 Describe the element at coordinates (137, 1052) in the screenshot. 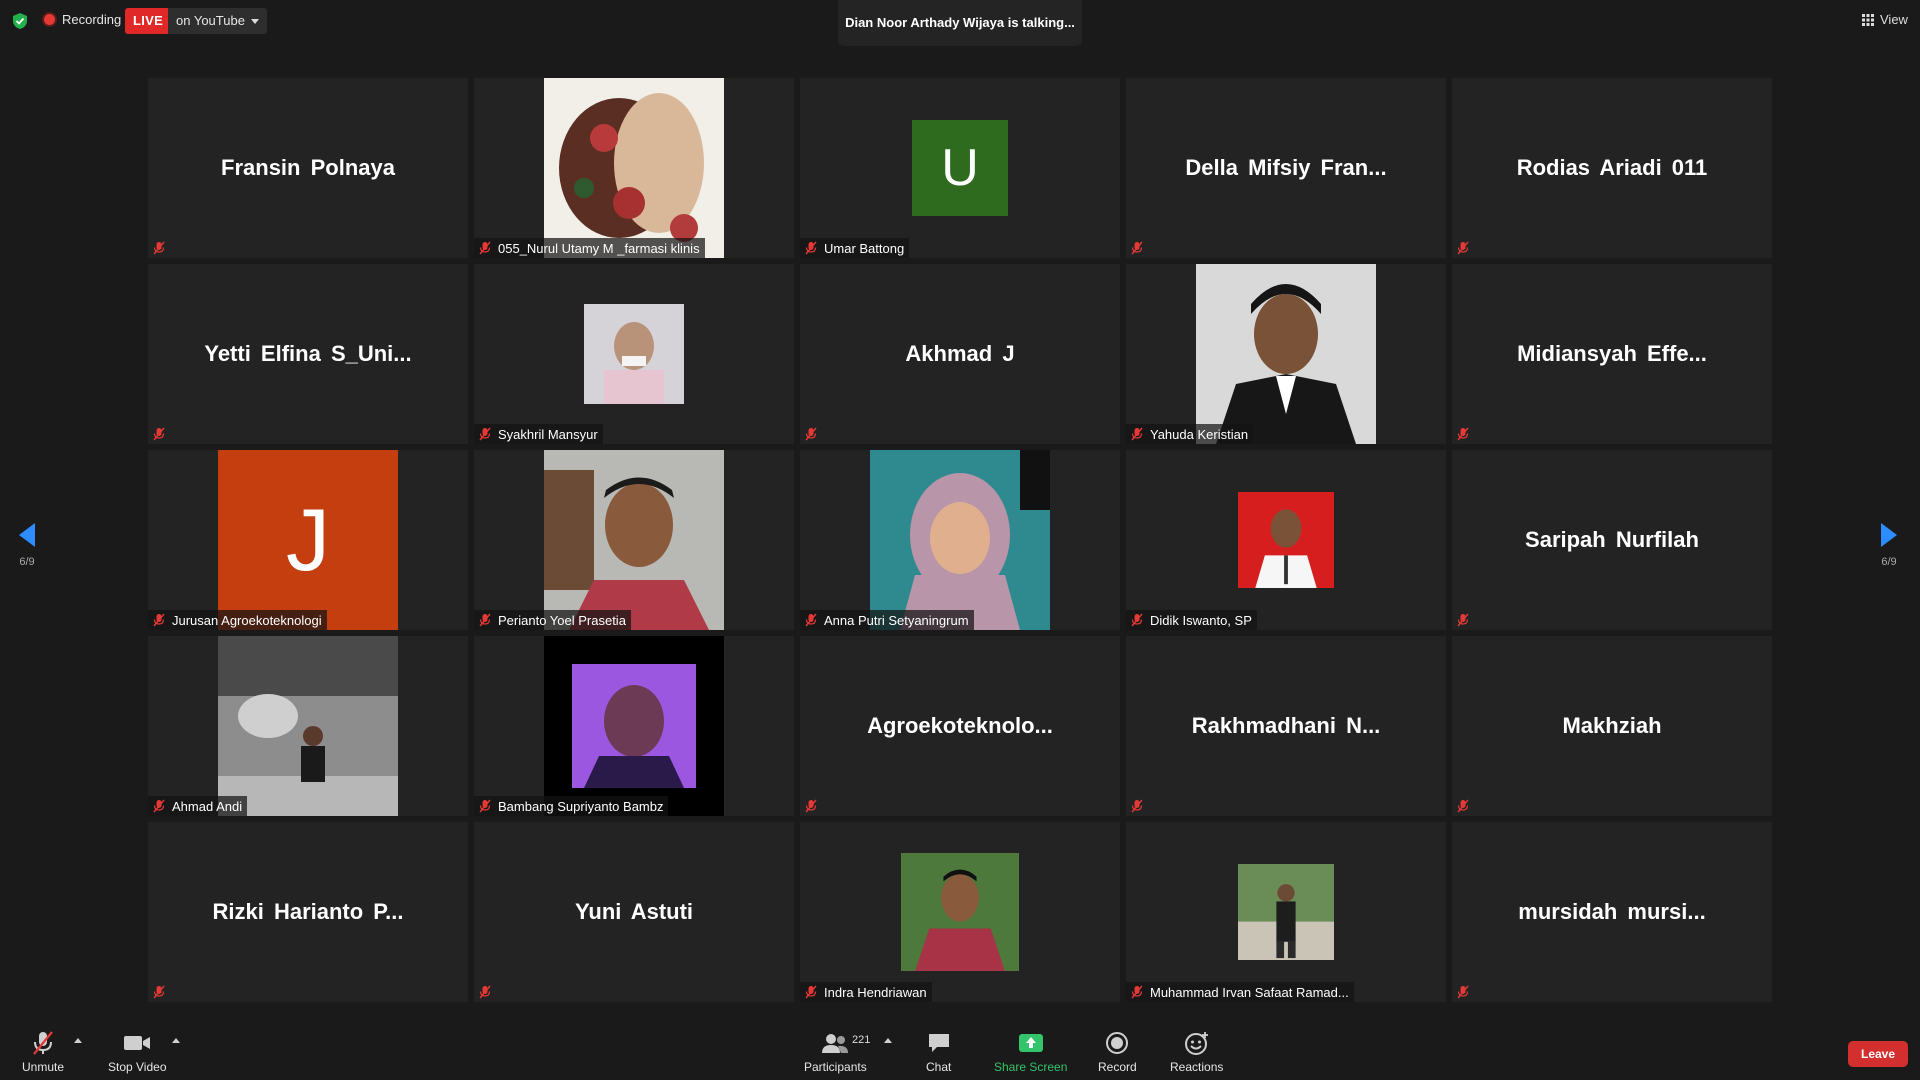

I see `stop-video-button: Stop Video` at that location.